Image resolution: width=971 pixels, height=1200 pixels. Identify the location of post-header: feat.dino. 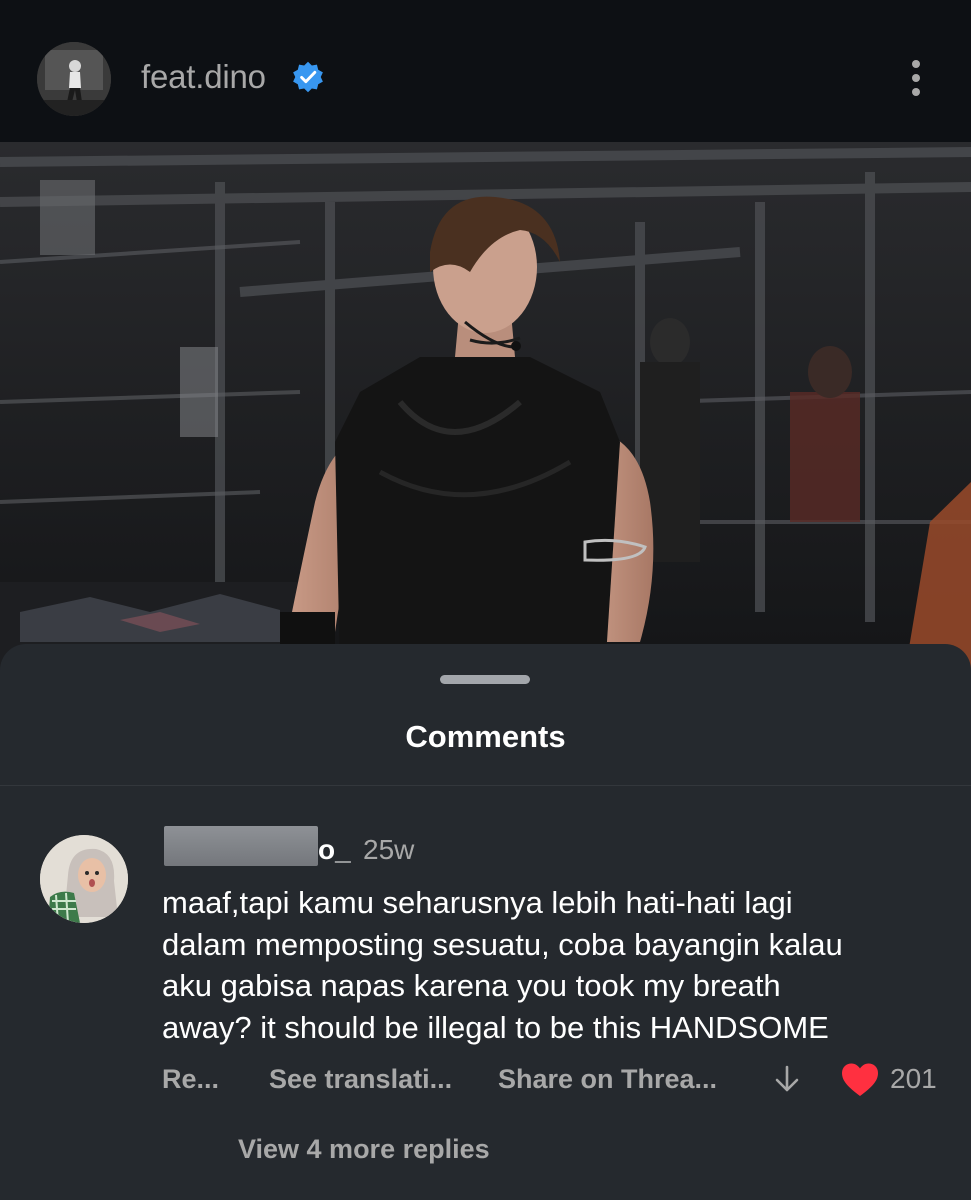
(485, 71).